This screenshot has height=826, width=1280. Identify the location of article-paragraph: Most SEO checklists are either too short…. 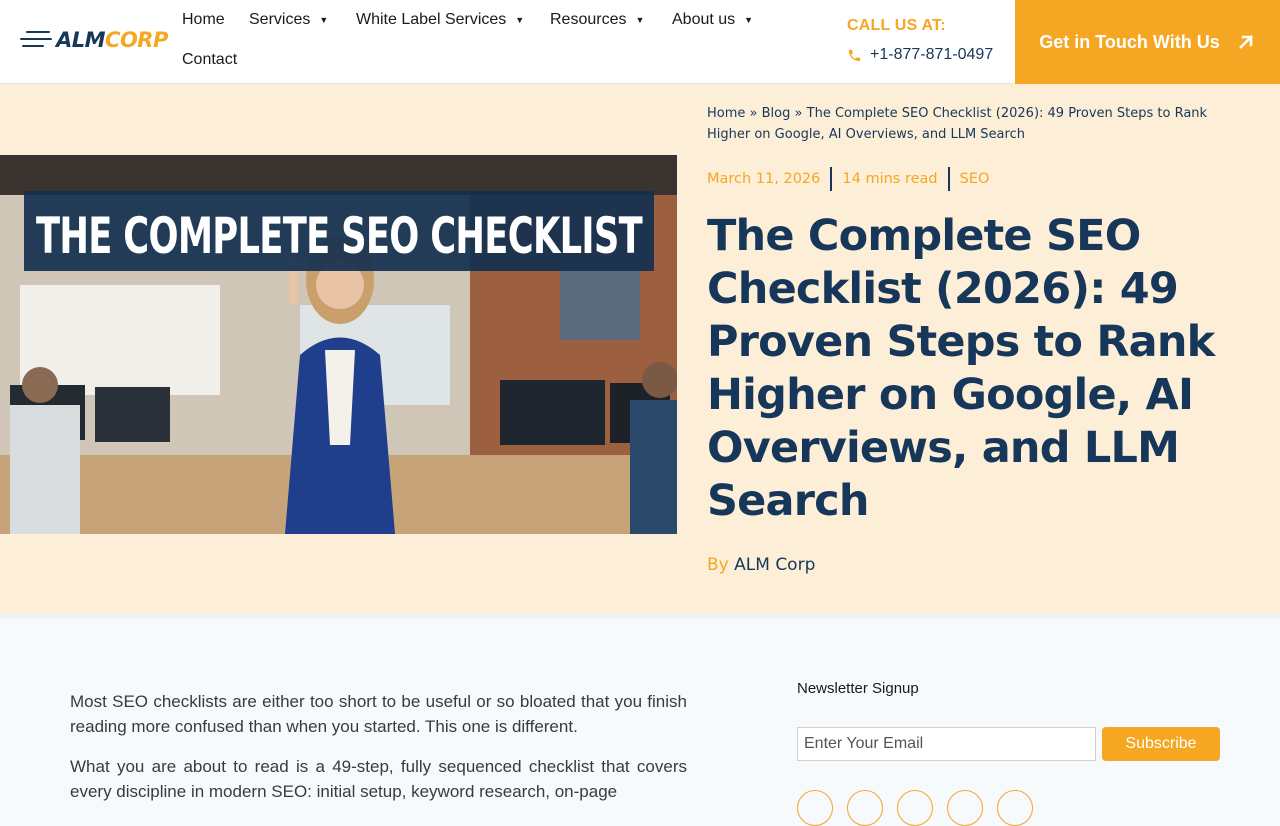
(378, 714).